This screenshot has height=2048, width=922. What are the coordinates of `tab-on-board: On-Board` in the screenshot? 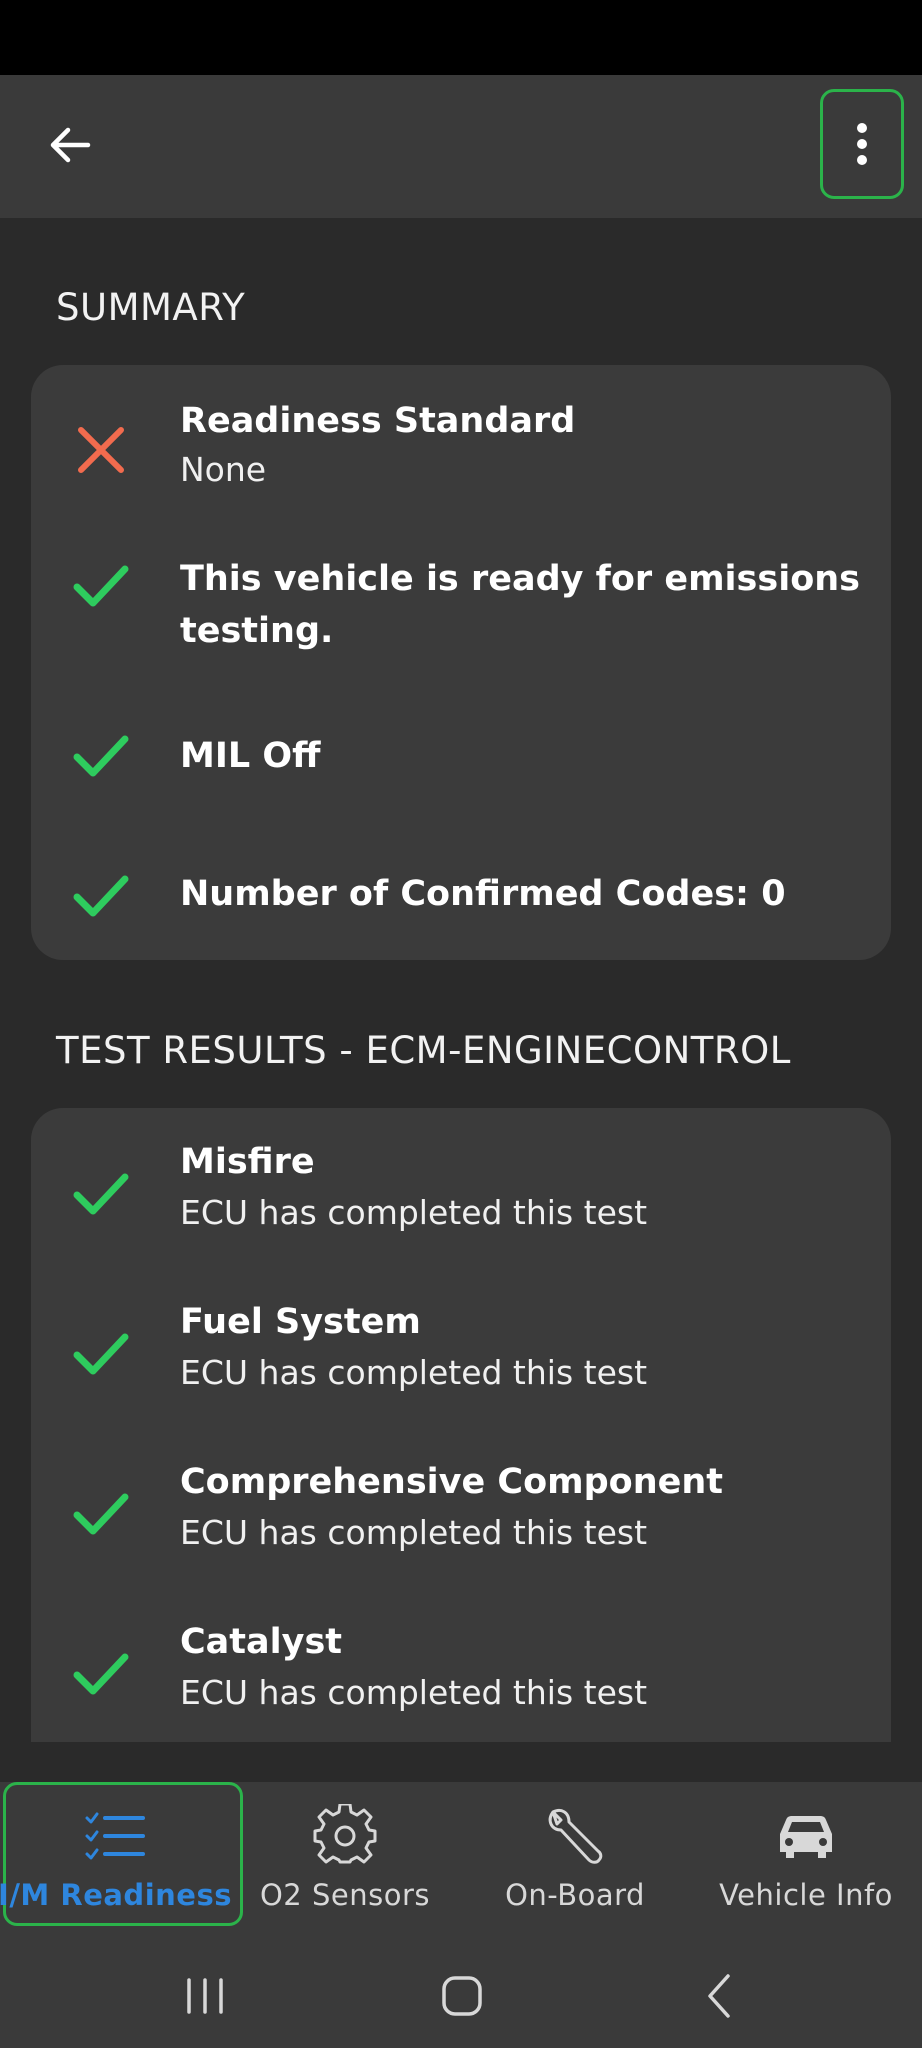 It's located at (575, 1863).